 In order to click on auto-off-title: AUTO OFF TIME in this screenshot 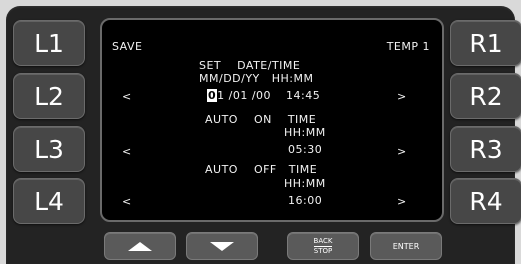, I will do `click(261, 169)`.